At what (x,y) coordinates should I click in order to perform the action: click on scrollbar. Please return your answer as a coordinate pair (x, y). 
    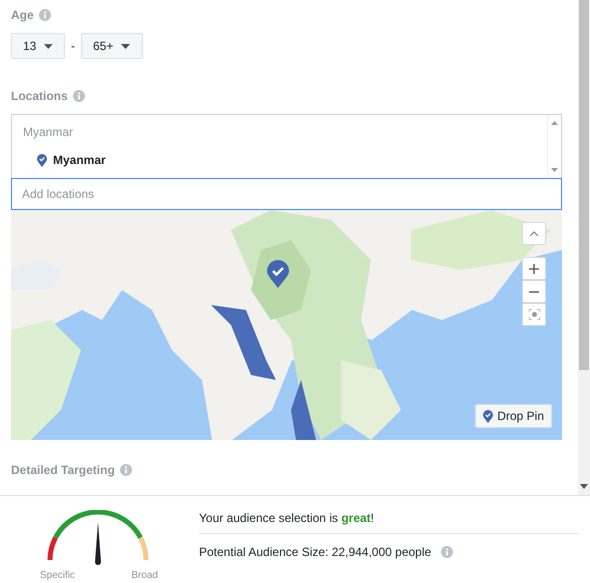
    Looking at the image, I should click on (584, 247).